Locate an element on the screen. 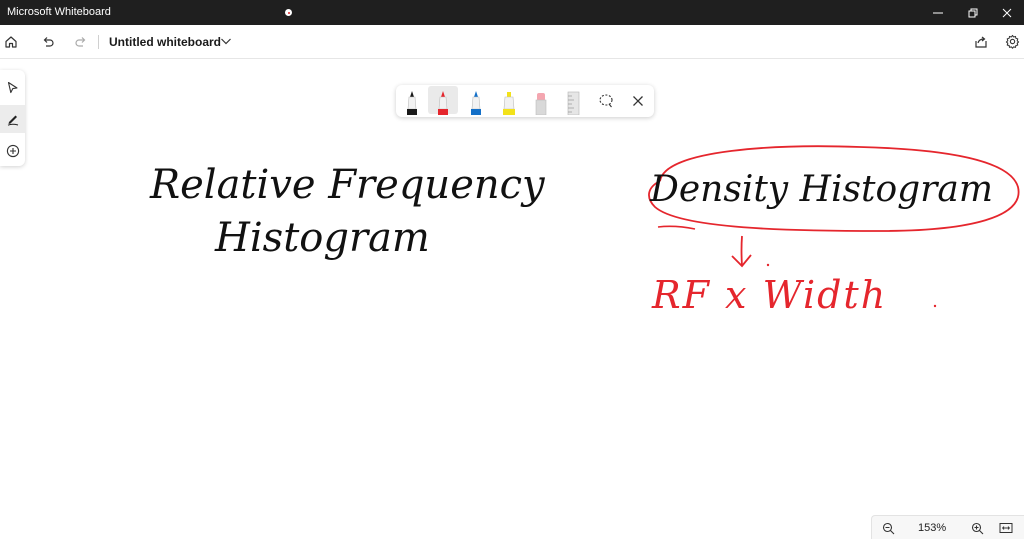 The height and width of the screenshot is (539, 1024). zoom-in-icon is located at coordinates (977, 528).